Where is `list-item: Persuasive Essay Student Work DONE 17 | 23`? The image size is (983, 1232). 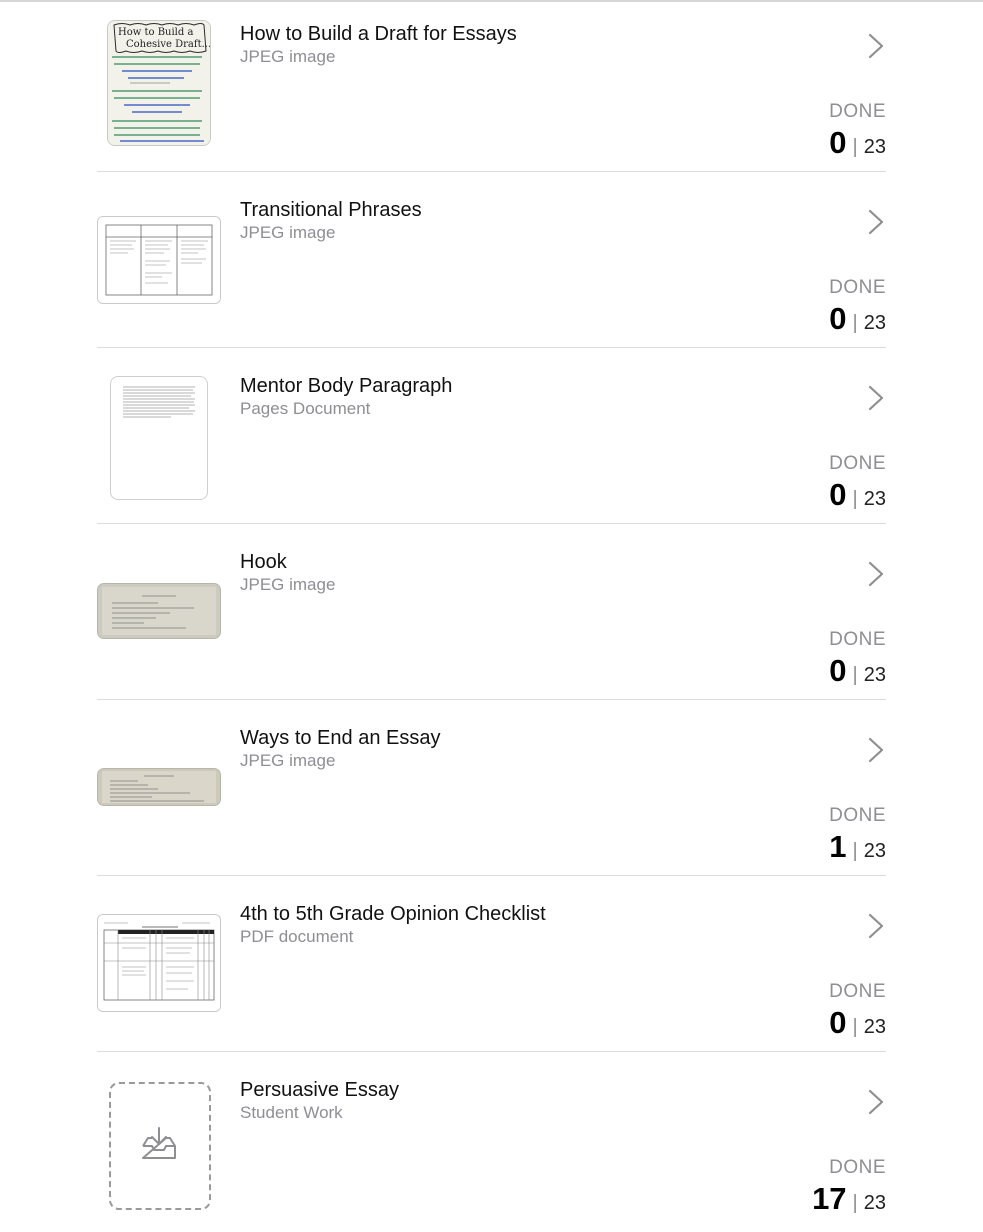 list-item: Persuasive Essay Student Work DONE 17 | 23 is located at coordinates (491, 1144).